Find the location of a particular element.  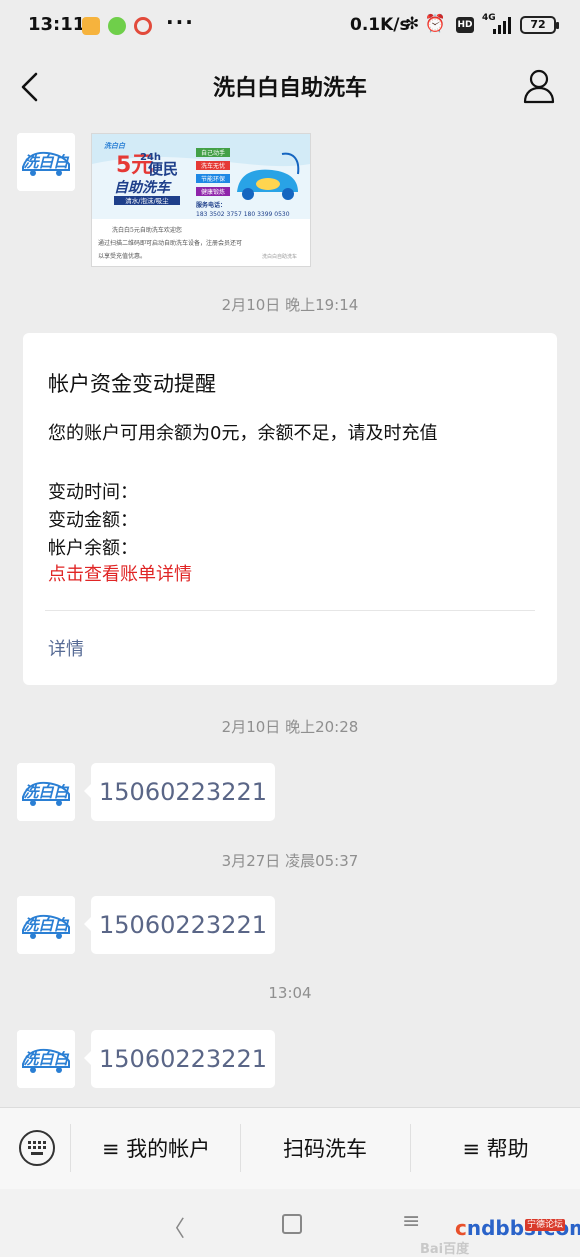

status-bar: 13:11 ··· 0.1K/s ✻ ⏰ HD 4G 72 is located at coordinates (290, 26).